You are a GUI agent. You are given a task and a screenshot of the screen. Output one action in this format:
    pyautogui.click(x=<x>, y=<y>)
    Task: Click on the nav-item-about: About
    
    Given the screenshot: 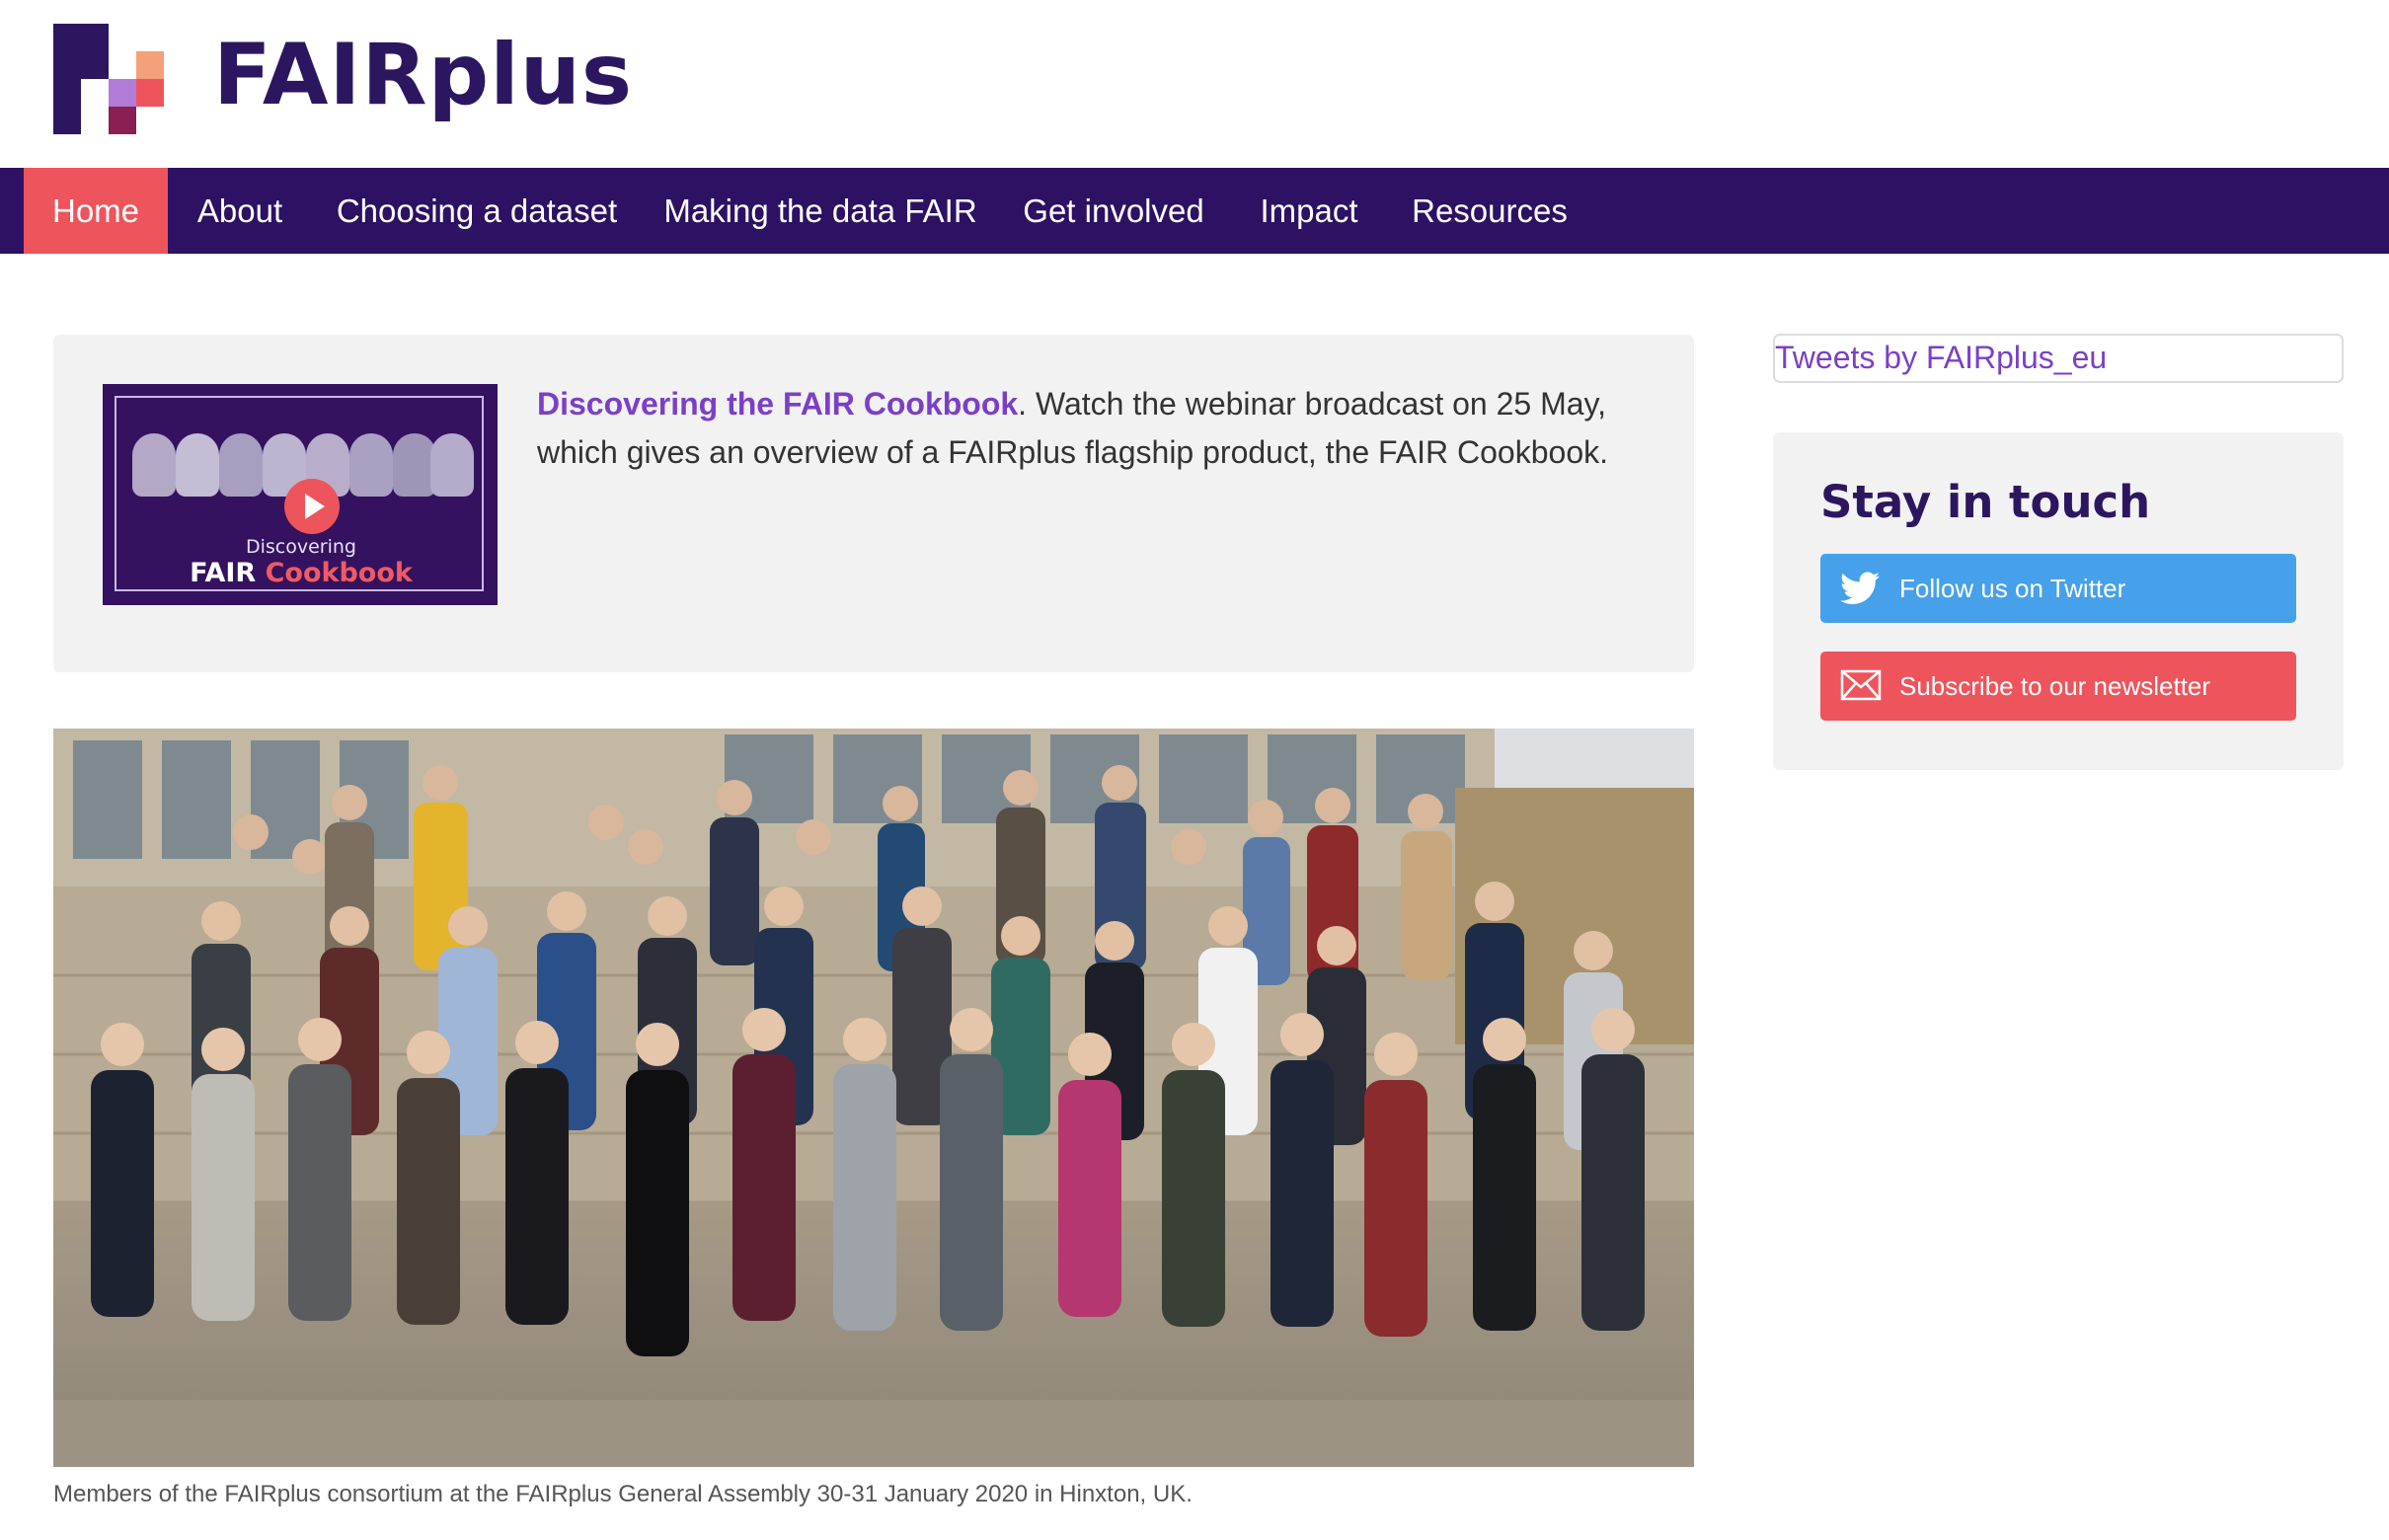 What is the action you would take?
    pyautogui.click(x=240, y=211)
    